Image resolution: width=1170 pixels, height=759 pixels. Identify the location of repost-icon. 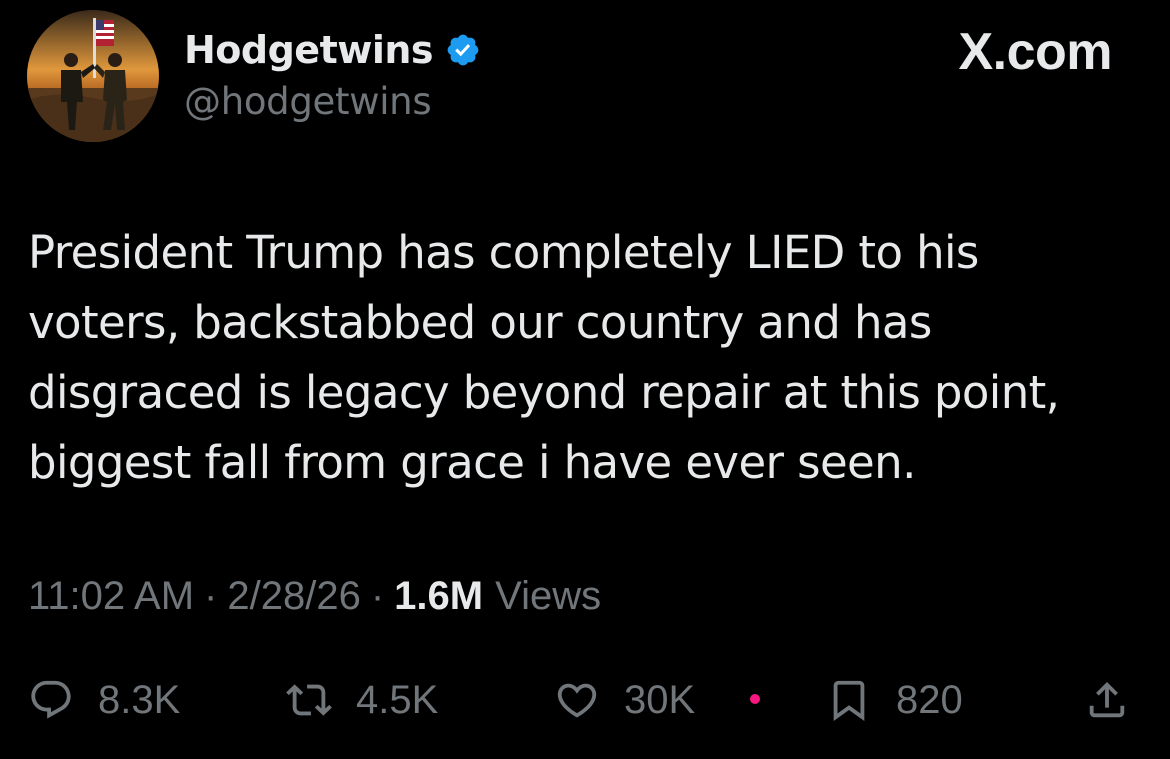
(309, 700).